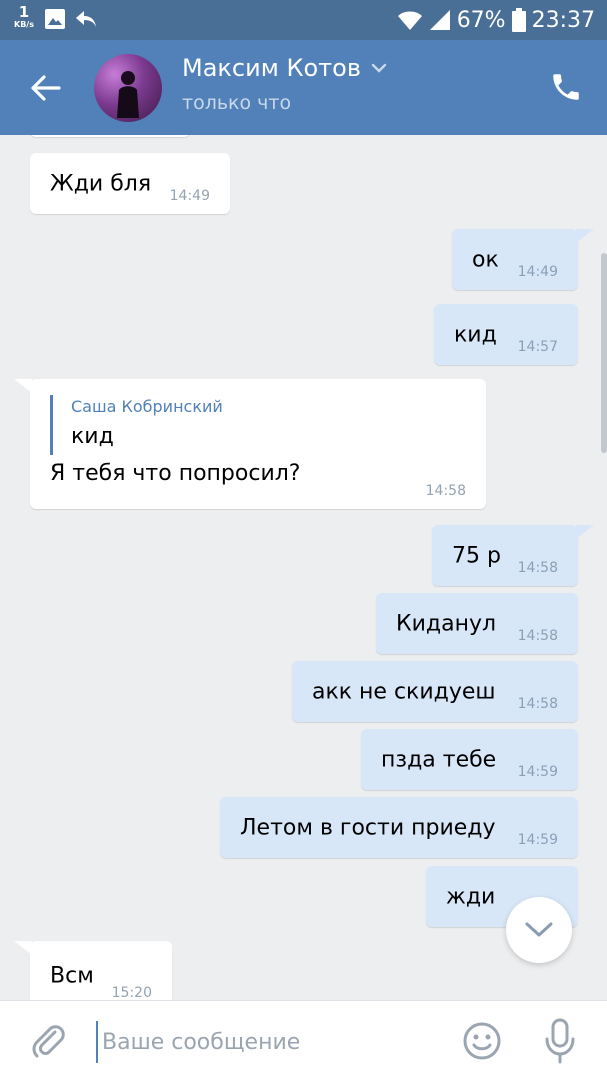  What do you see at coordinates (101, 183) in the screenshot?
I see `message-text: Жди бля` at bounding box center [101, 183].